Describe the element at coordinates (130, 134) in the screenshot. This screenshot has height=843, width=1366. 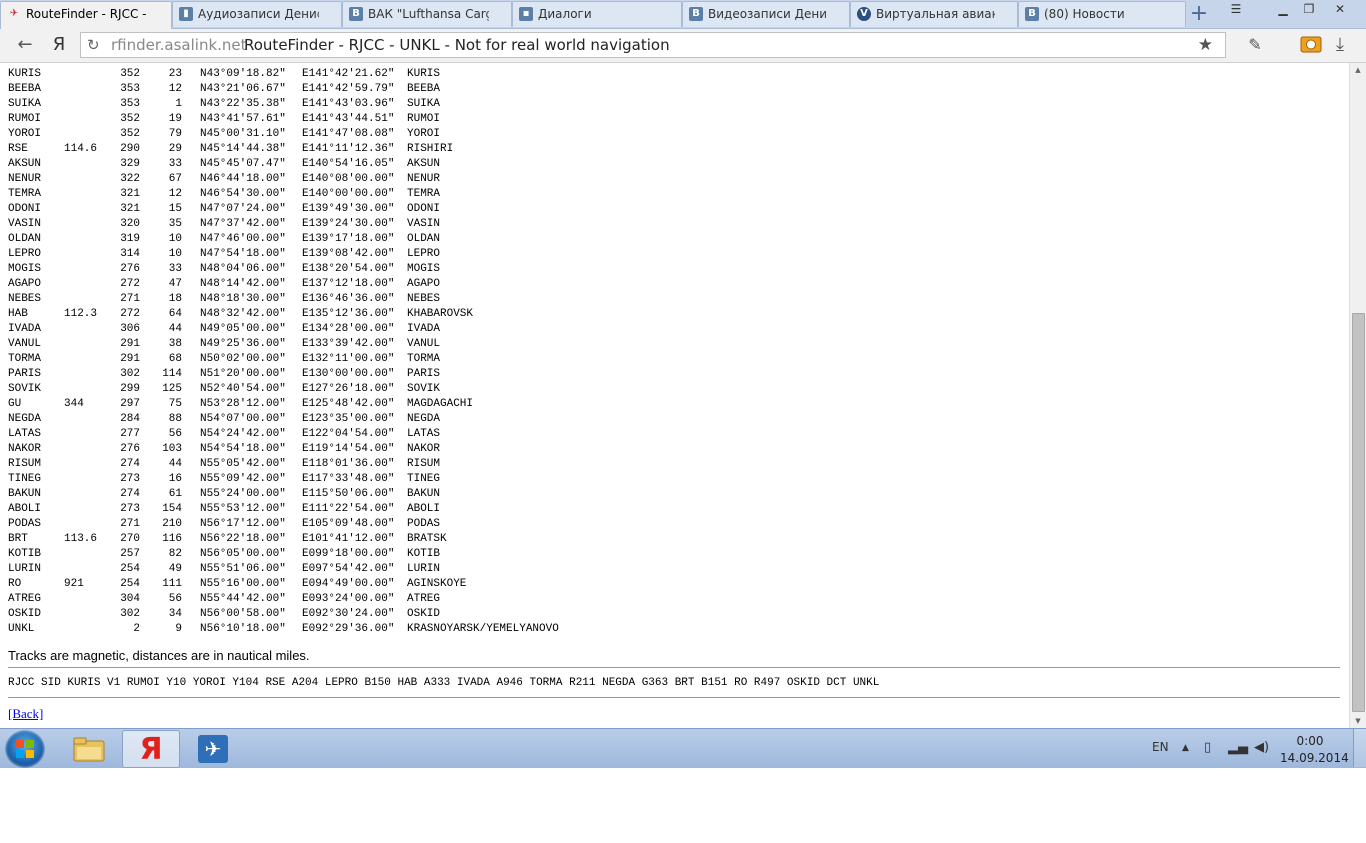
I see `route-cell-trk: 352` at that location.